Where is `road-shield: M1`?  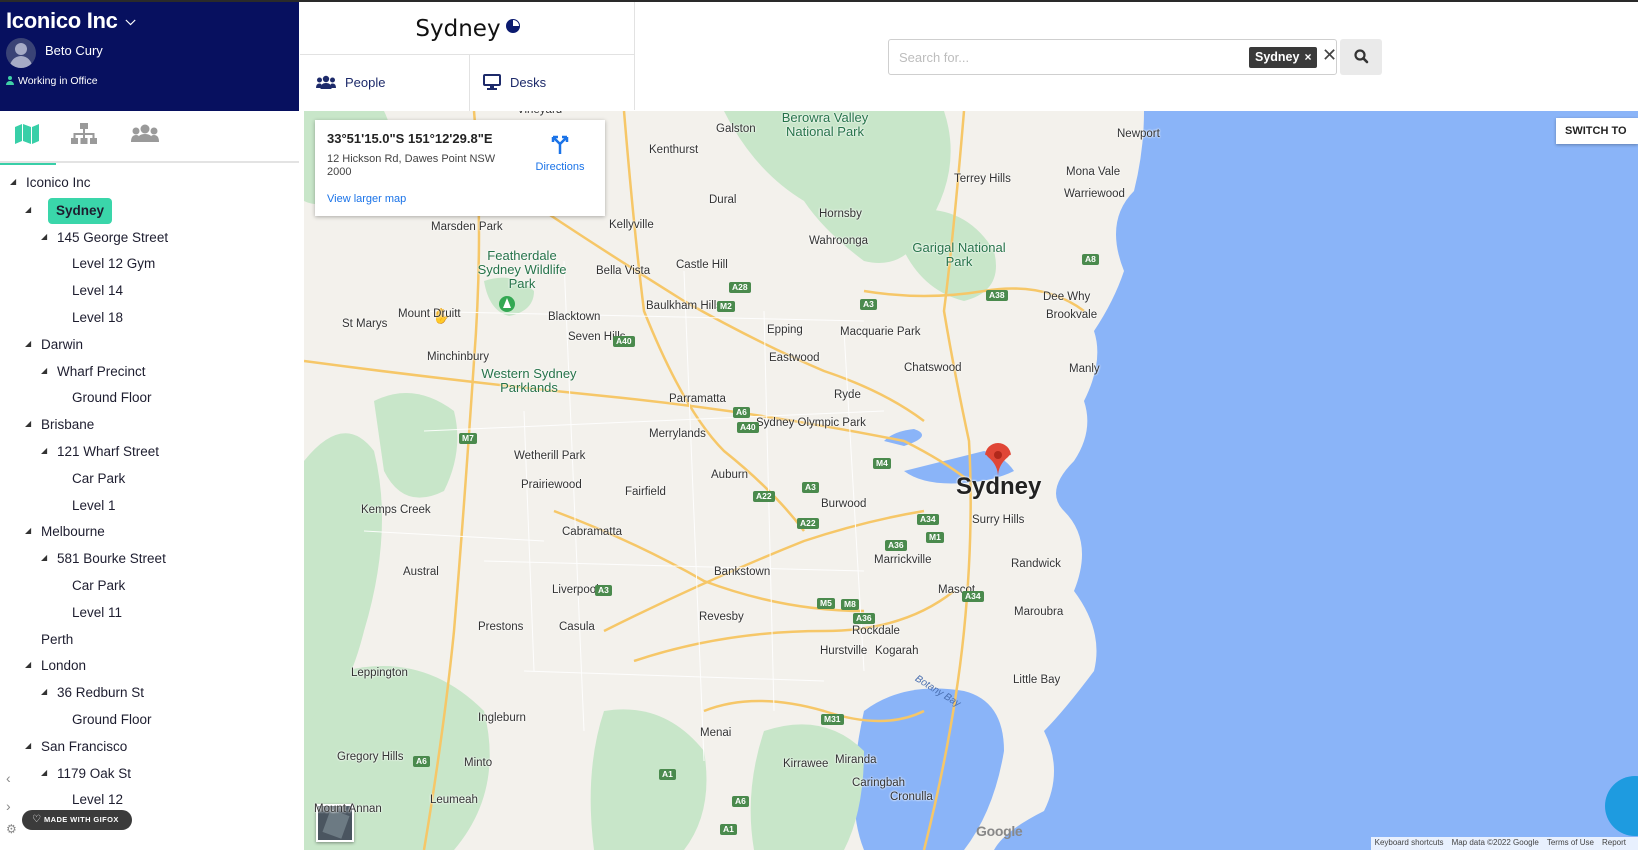
road-shield: M1 is located at coordinates (935, 537).